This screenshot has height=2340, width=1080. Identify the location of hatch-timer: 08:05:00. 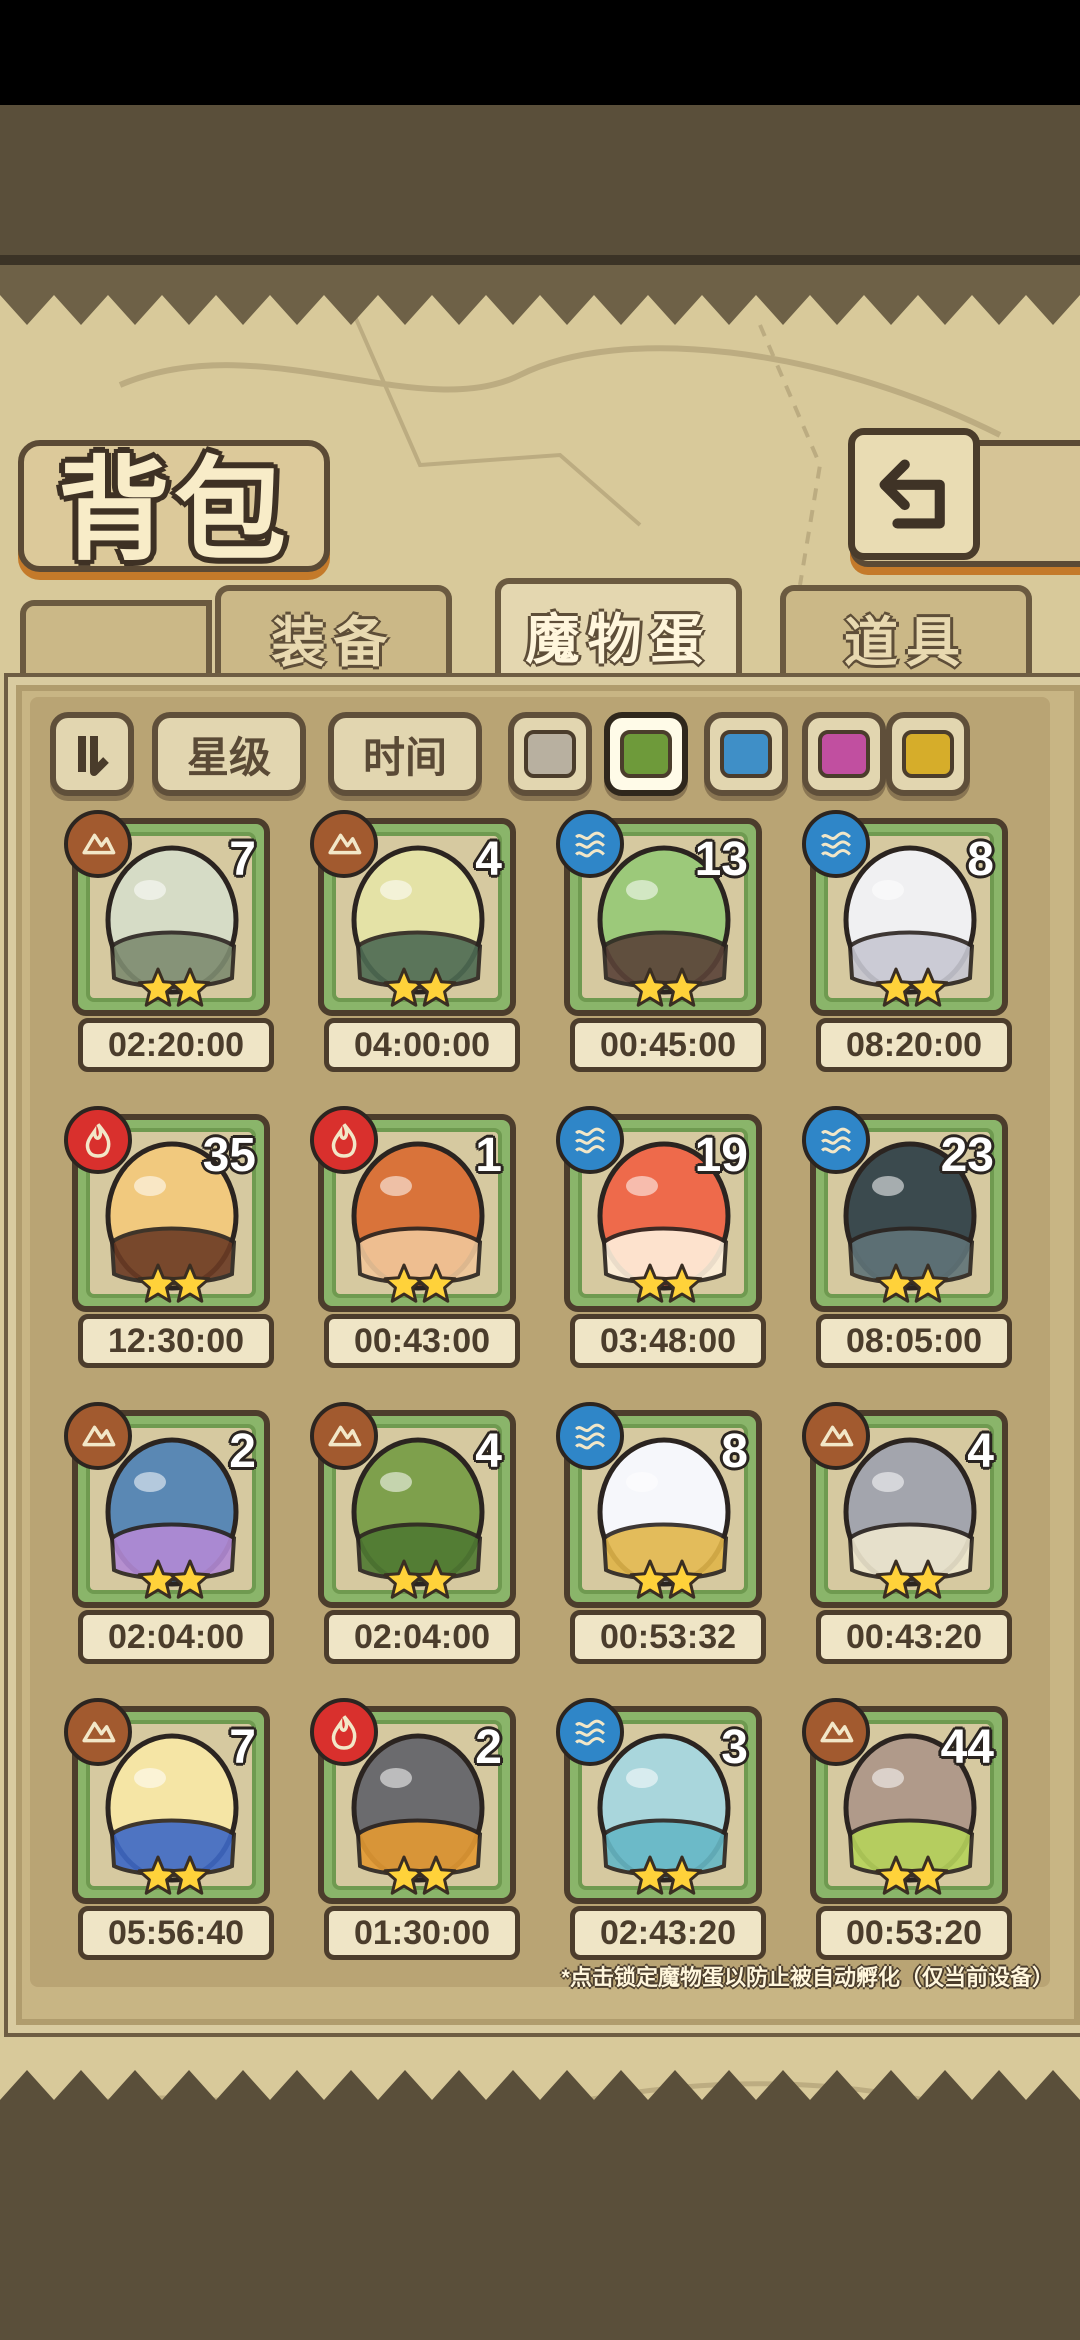
(914, 1341).